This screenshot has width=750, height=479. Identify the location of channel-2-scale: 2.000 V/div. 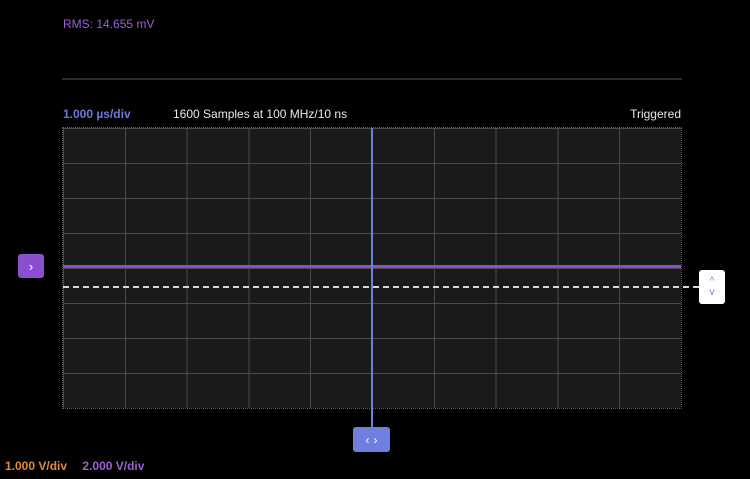
(113, 466).